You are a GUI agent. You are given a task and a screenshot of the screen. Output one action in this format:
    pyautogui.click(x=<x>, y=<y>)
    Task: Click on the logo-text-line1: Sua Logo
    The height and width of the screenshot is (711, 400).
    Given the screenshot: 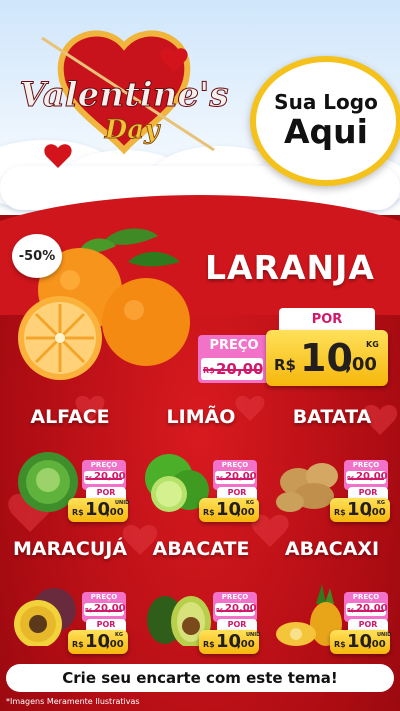 What is the action you would take?
    pyautogui.click(x=326, y=102)
    